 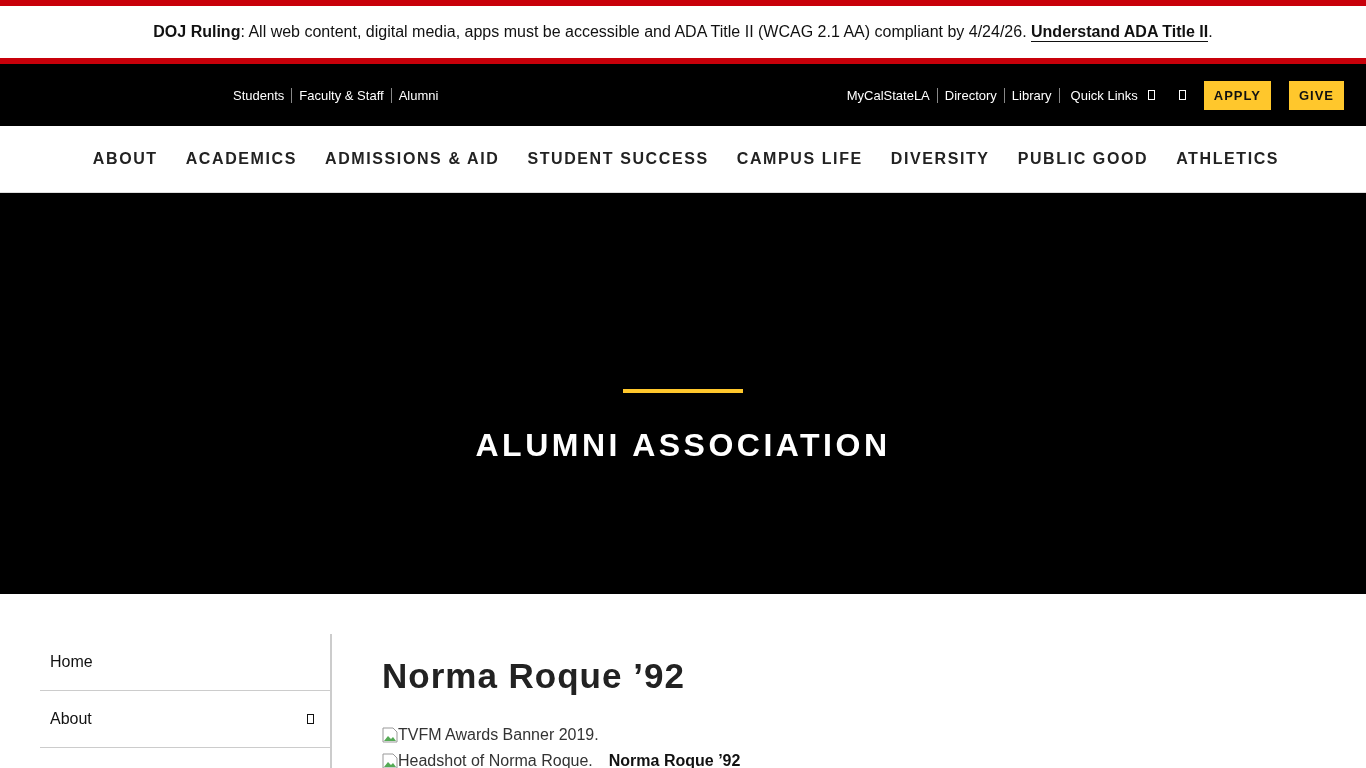 What do you see at coordinates (498, 735) in the screenshot?
I see `image-alt-text: TVFM Awards Banner 2019.` at bounding box center [498, 735].